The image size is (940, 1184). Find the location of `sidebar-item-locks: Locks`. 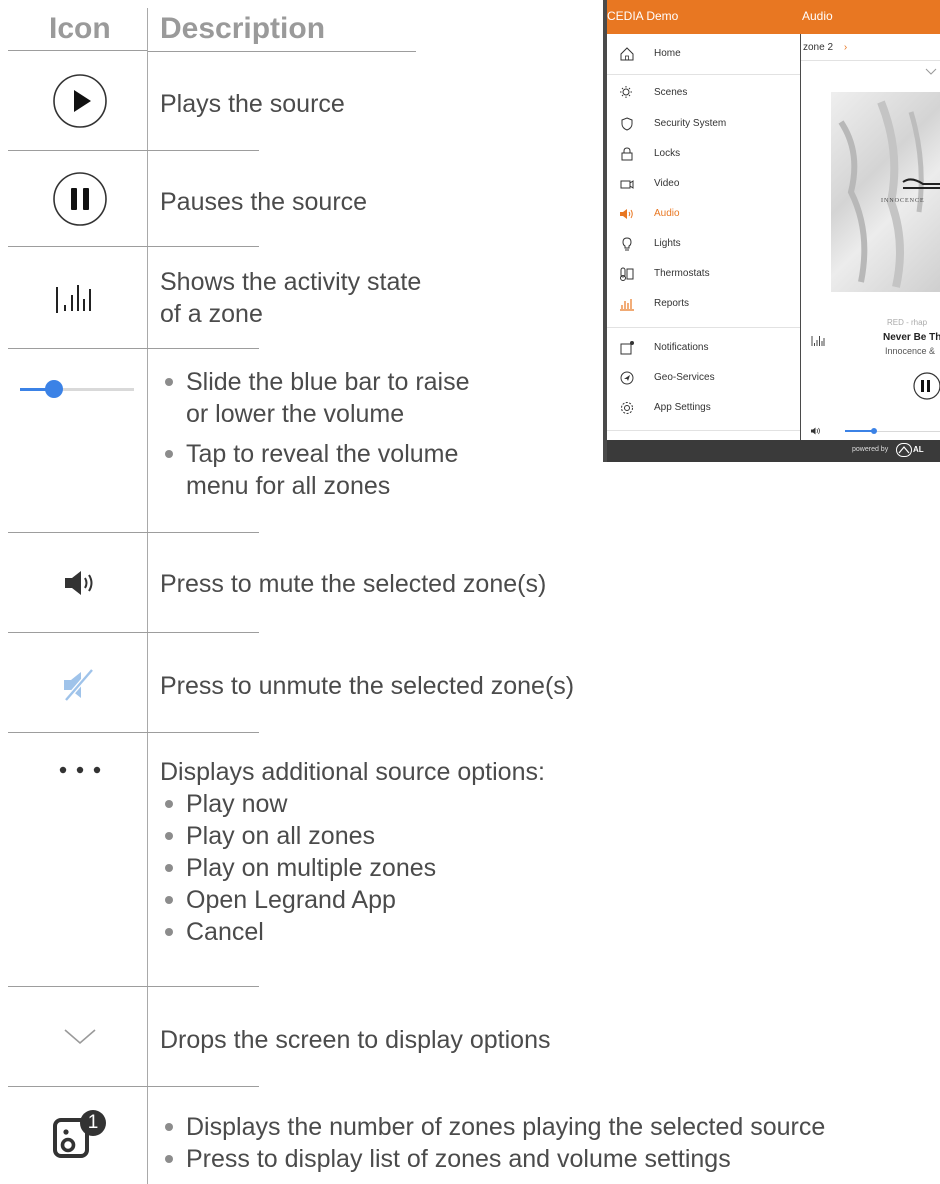

sidebar-item-locks: Locks is located at coordinates (703, 156).